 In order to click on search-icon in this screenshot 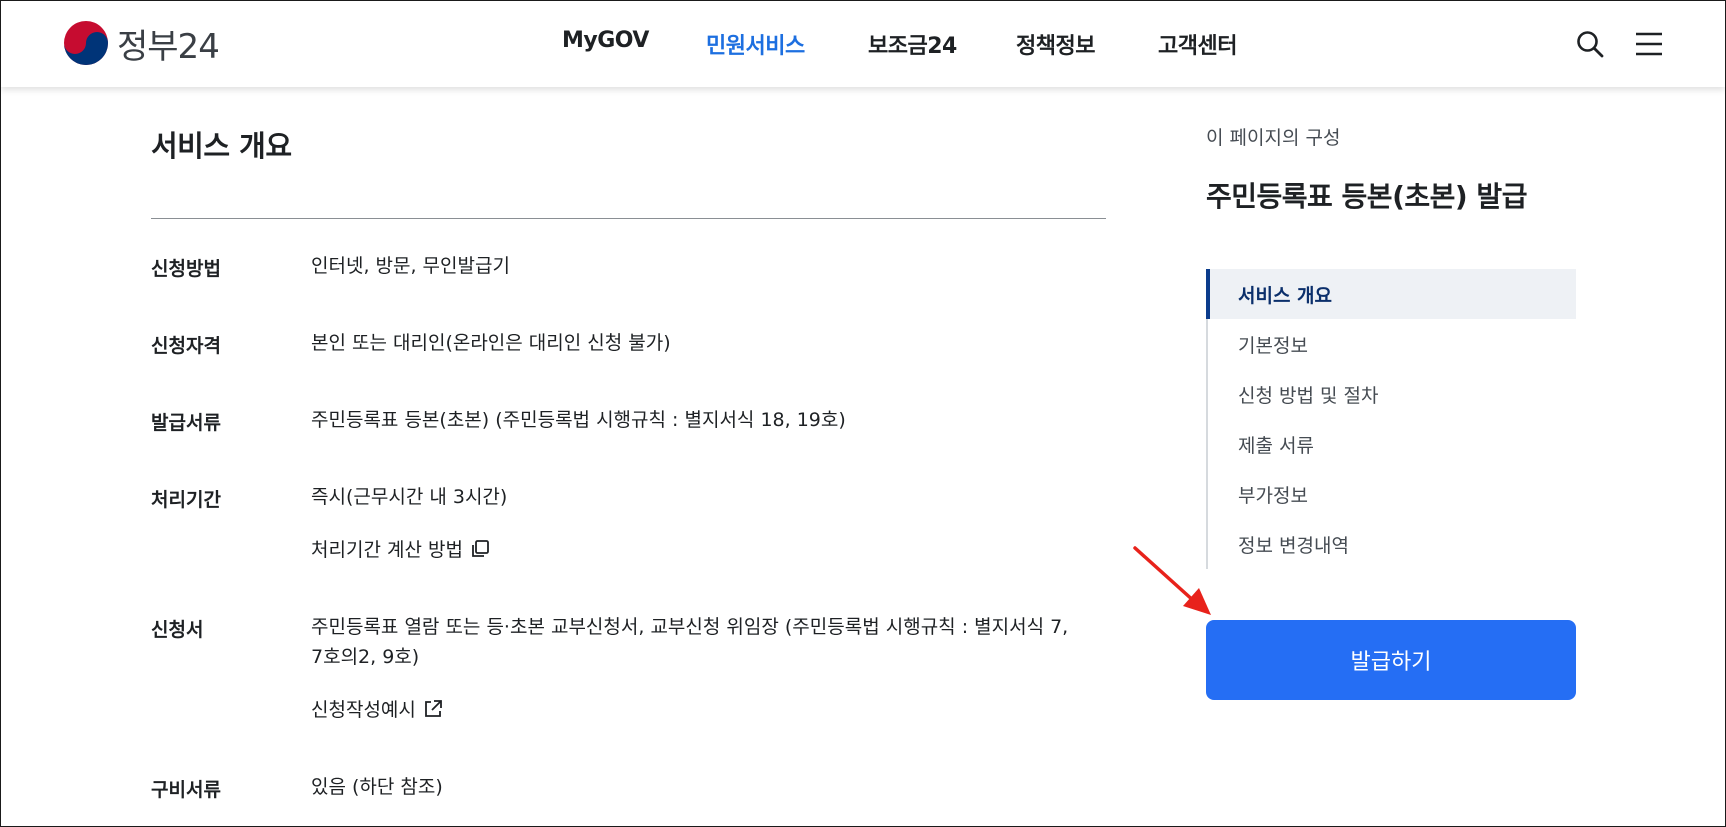, I will do `click(1590, 44)`.